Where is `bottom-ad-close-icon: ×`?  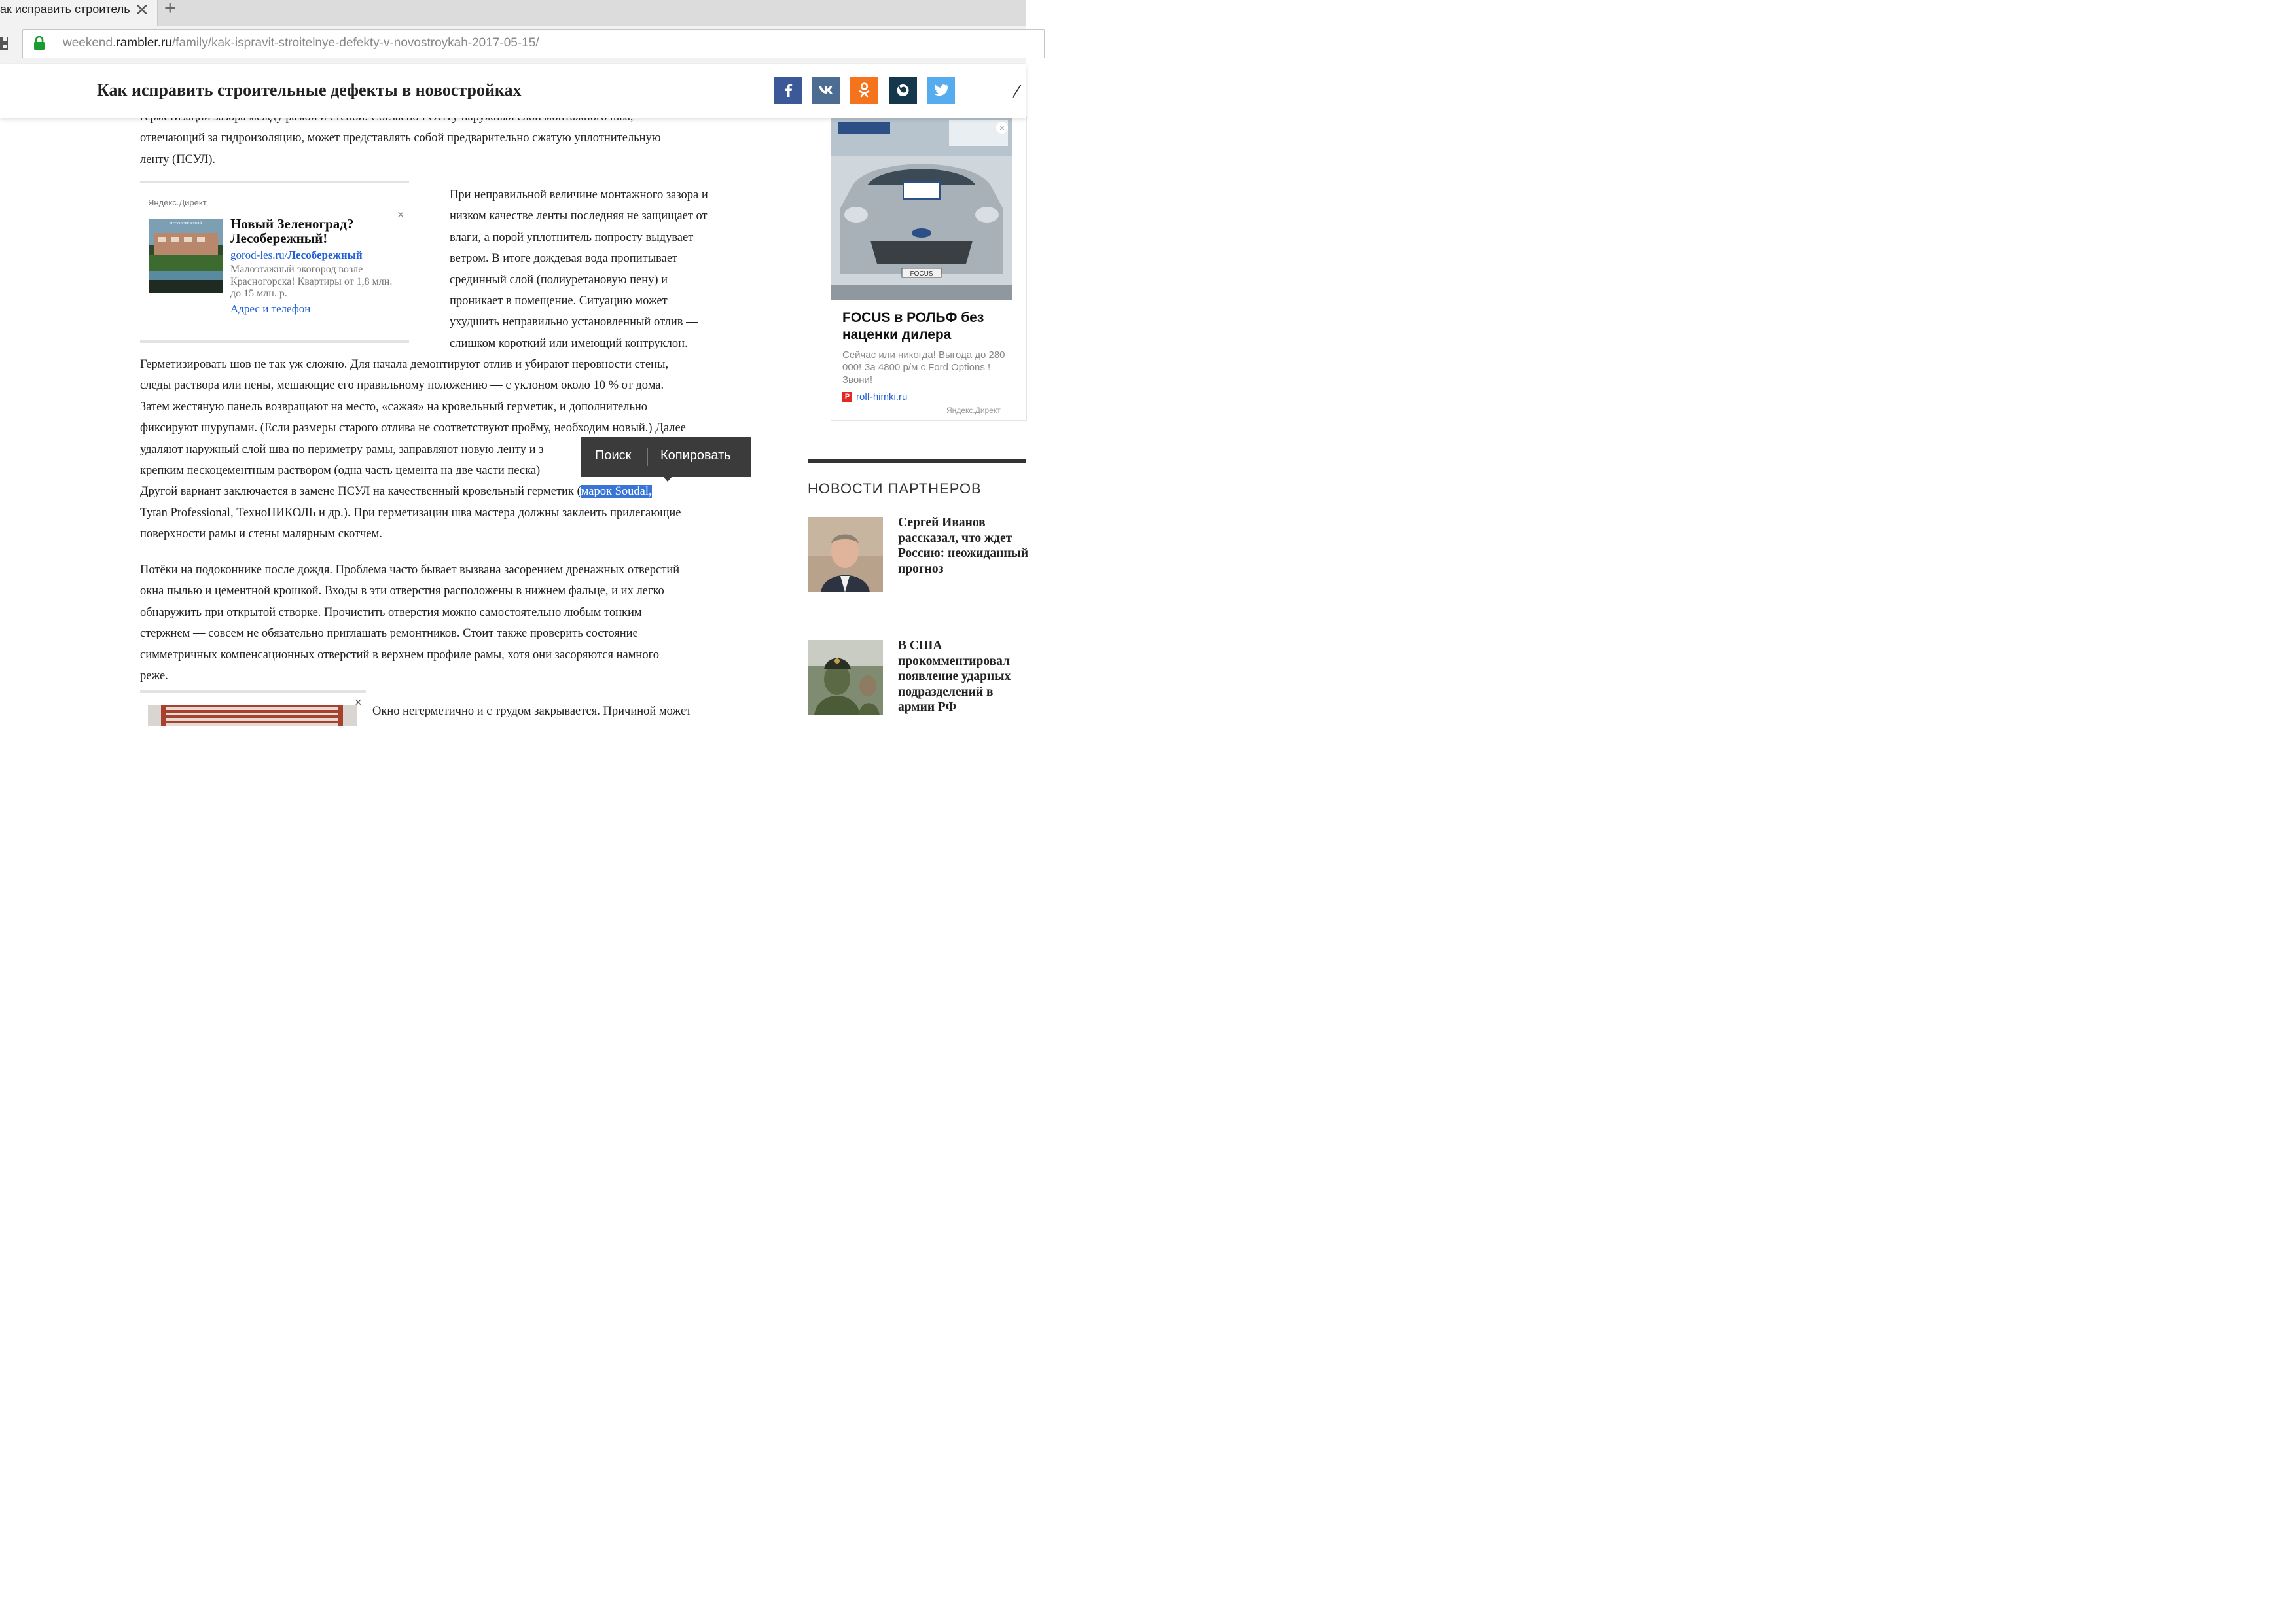 bottom-ad-close-icon: × is located at coordinates (358, 703).